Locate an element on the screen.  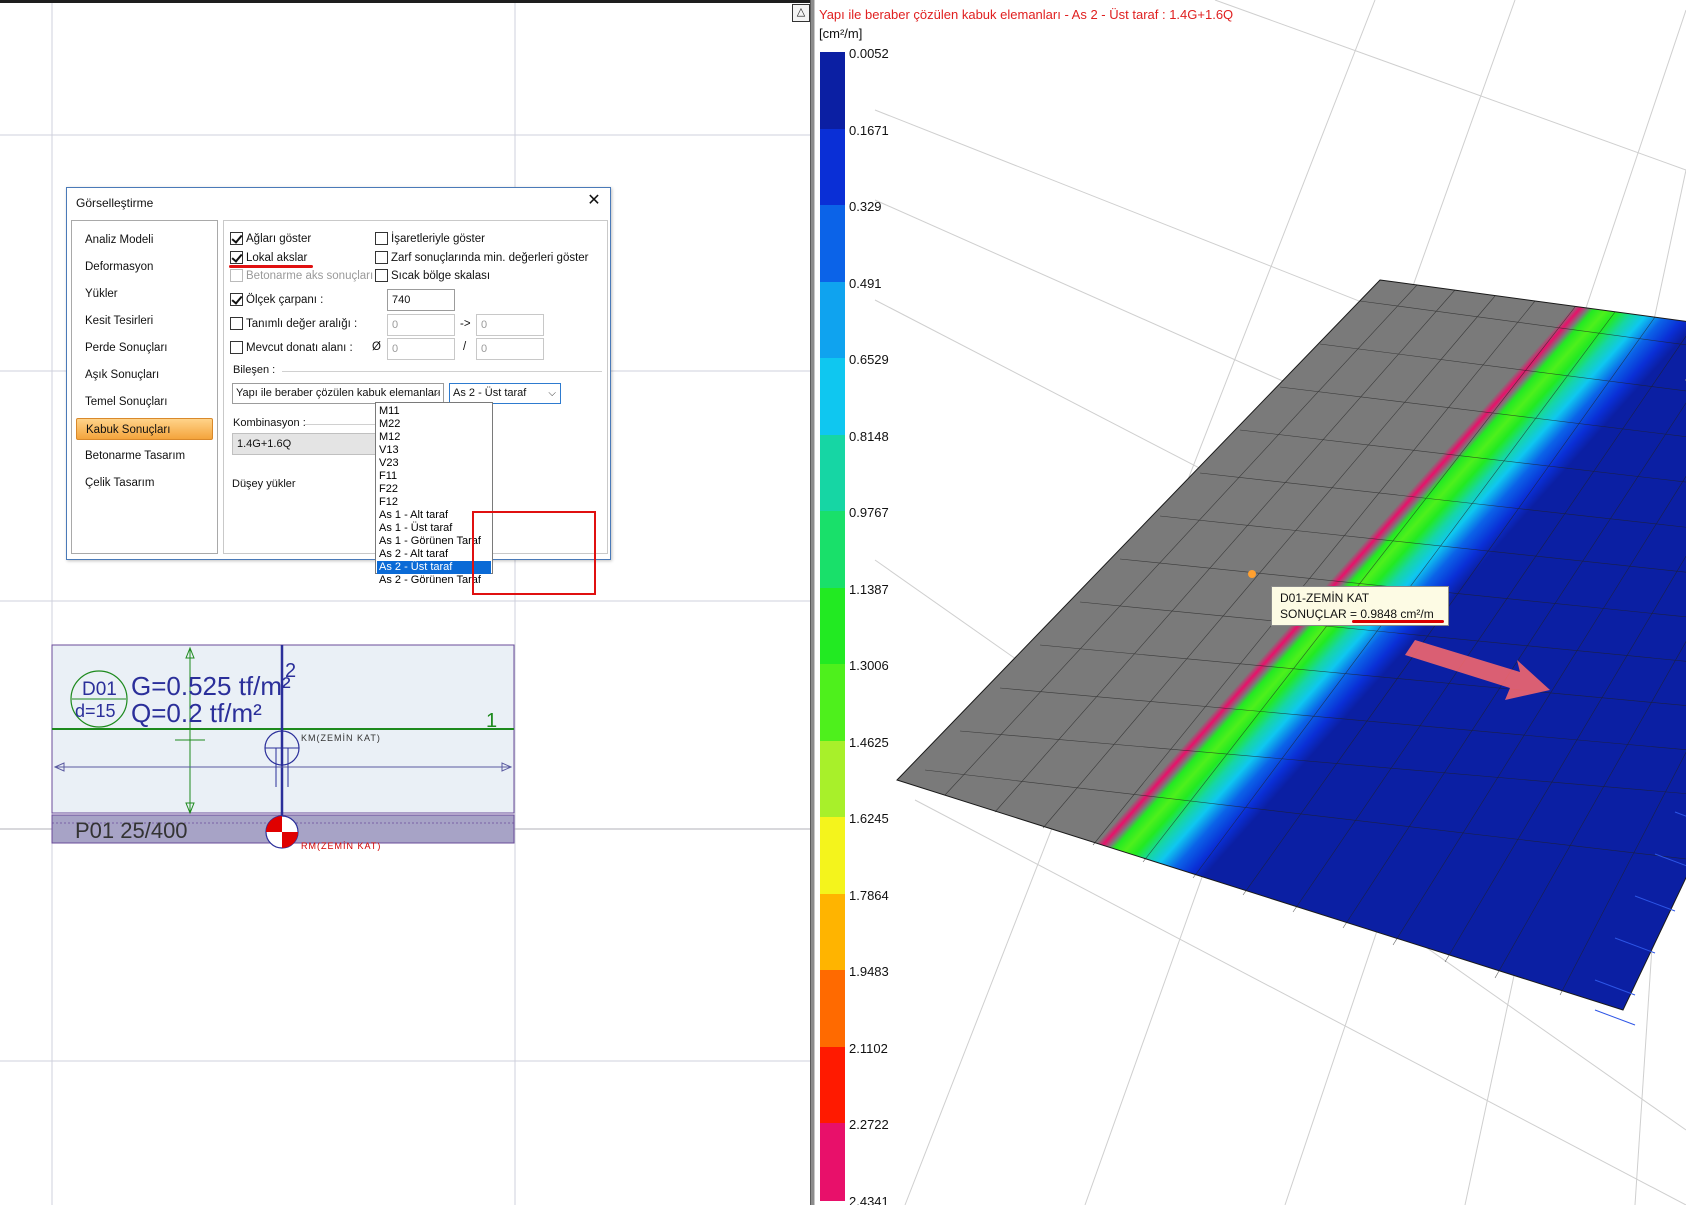
nav-item: Kesit Tesirleri is located at coordinates (144, 321).